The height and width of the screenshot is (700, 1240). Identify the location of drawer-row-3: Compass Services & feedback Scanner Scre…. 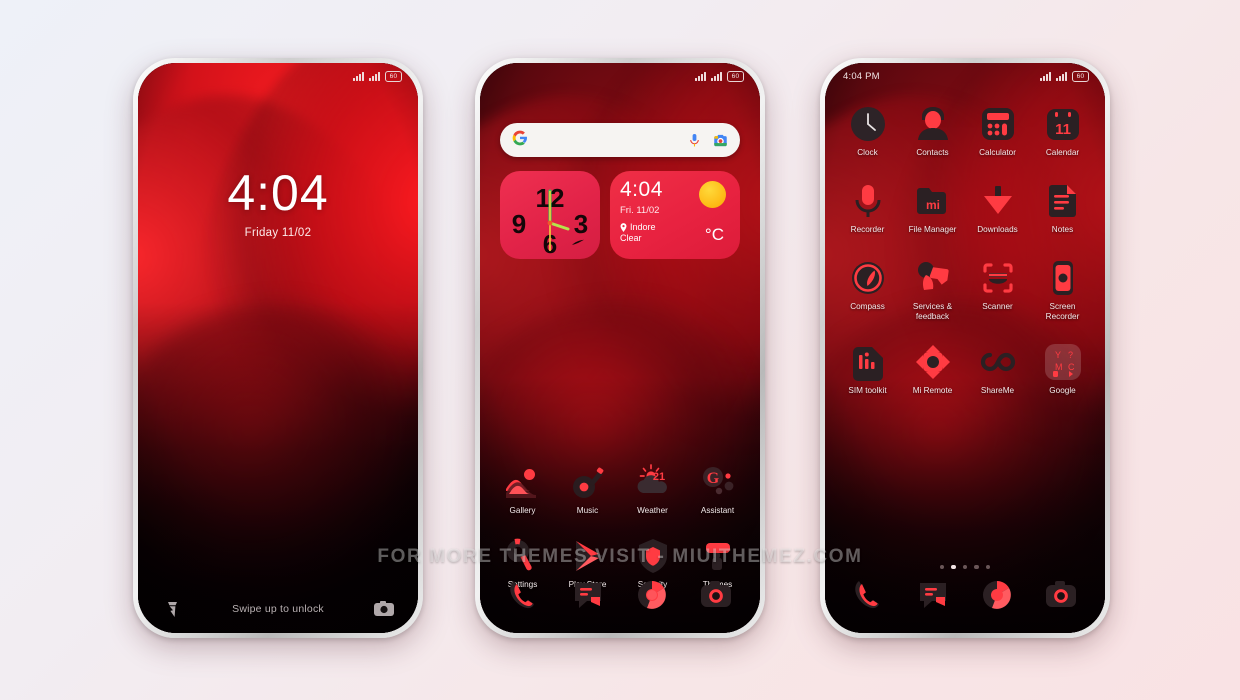
(965, 290).